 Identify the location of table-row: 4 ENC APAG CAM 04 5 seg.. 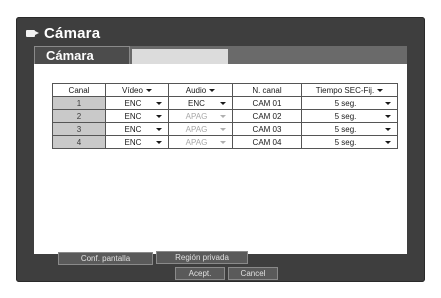
(225, 142).